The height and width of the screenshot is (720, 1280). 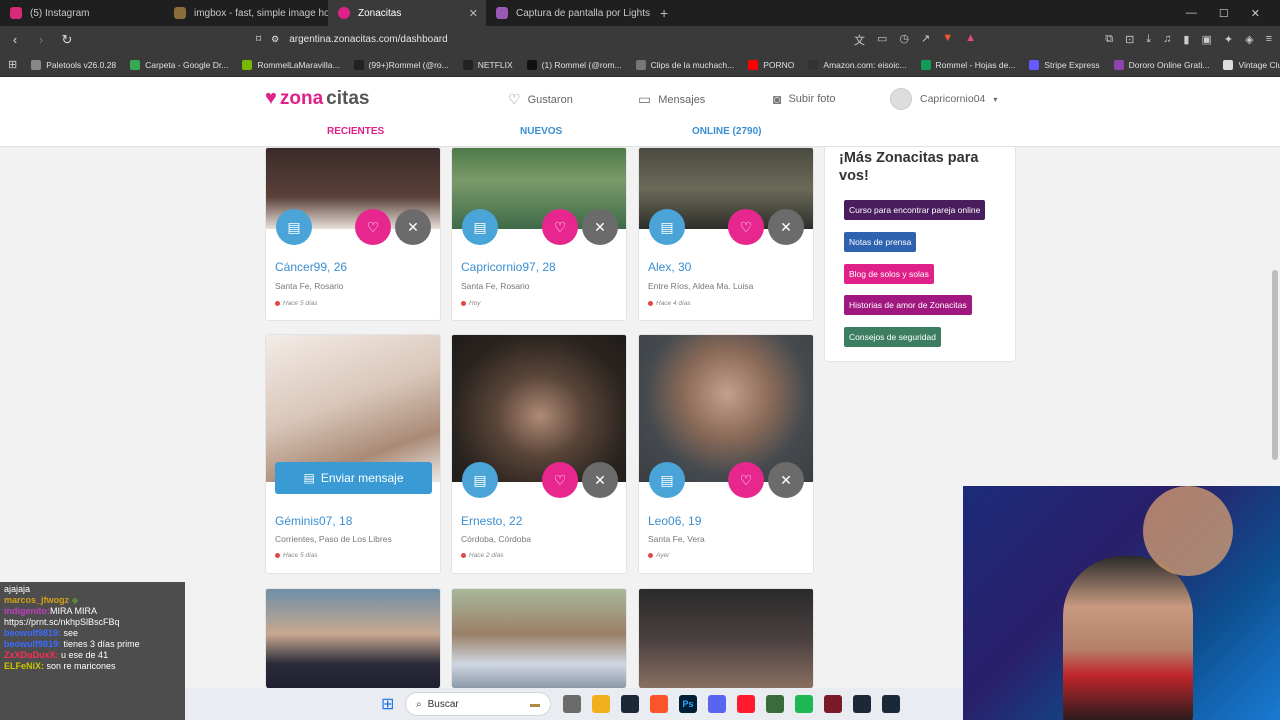 What do you see at coordinates (904, 40) in the screenshot?
I see `history-icon: ◷` at bounding box center [904, 40].